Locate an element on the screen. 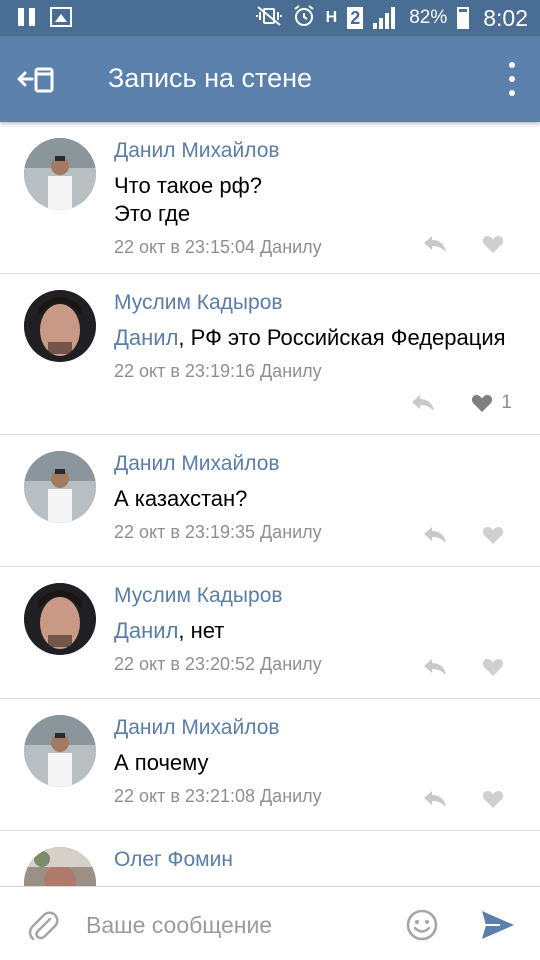  comment-item: Олег Фомин is located at coordinates (270, 858).